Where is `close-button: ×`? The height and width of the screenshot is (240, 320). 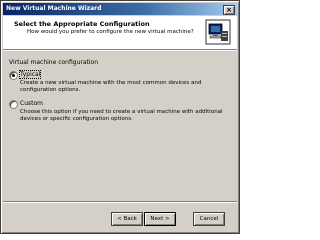
close-button: × is located at coordinates (229, 10).